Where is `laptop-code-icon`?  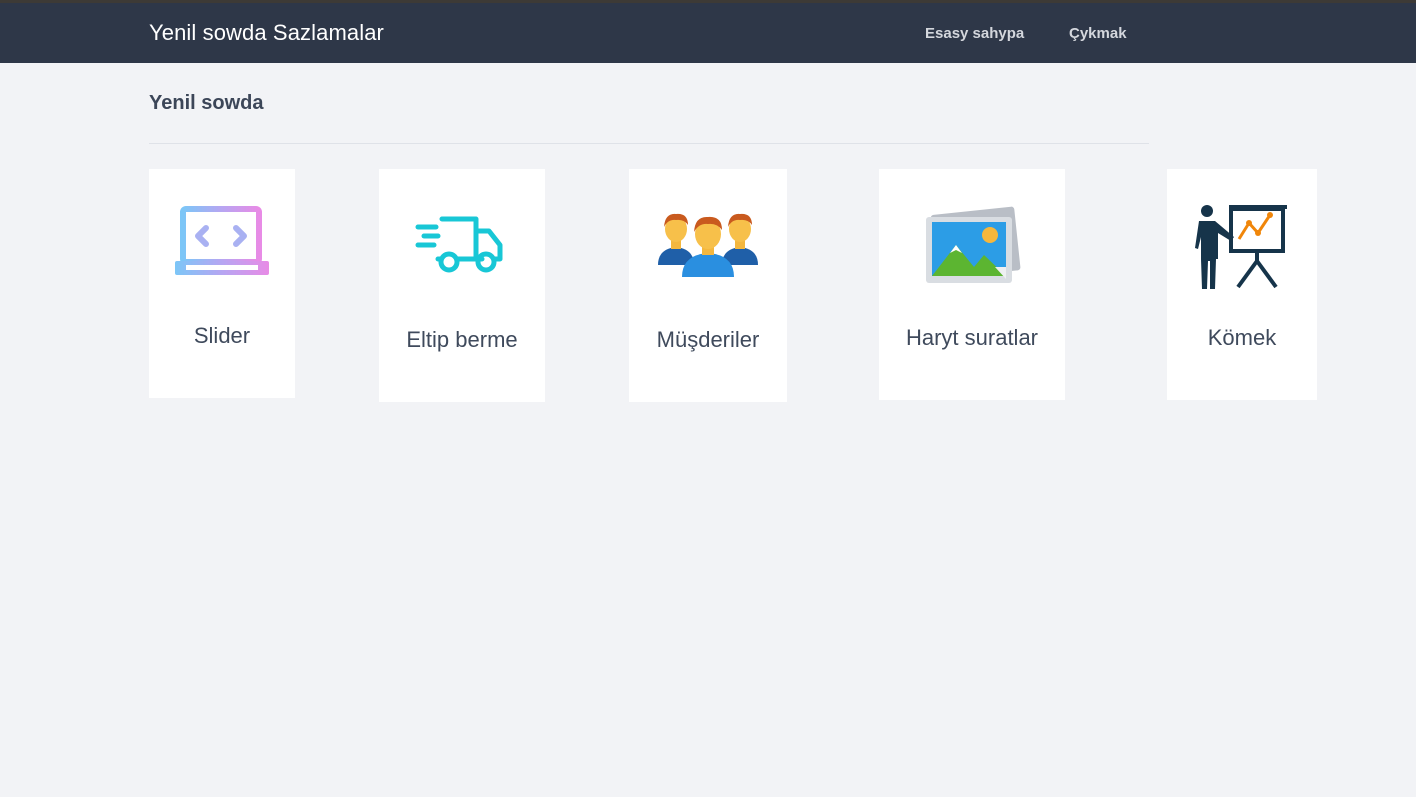 laptop-code-icon is located at coordinates (222, 247).